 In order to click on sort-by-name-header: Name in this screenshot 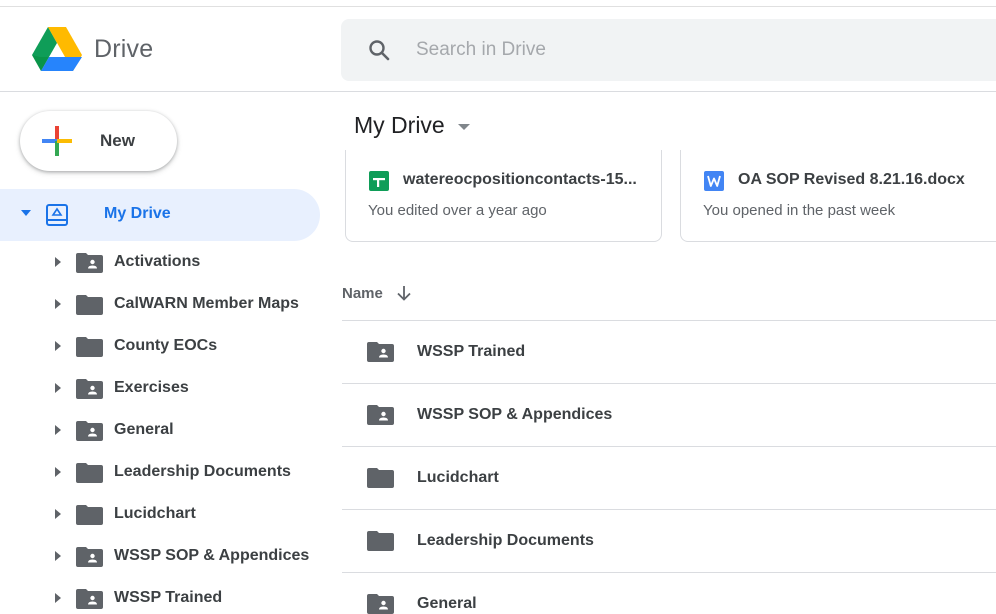, I will do `click(377, 293)`.